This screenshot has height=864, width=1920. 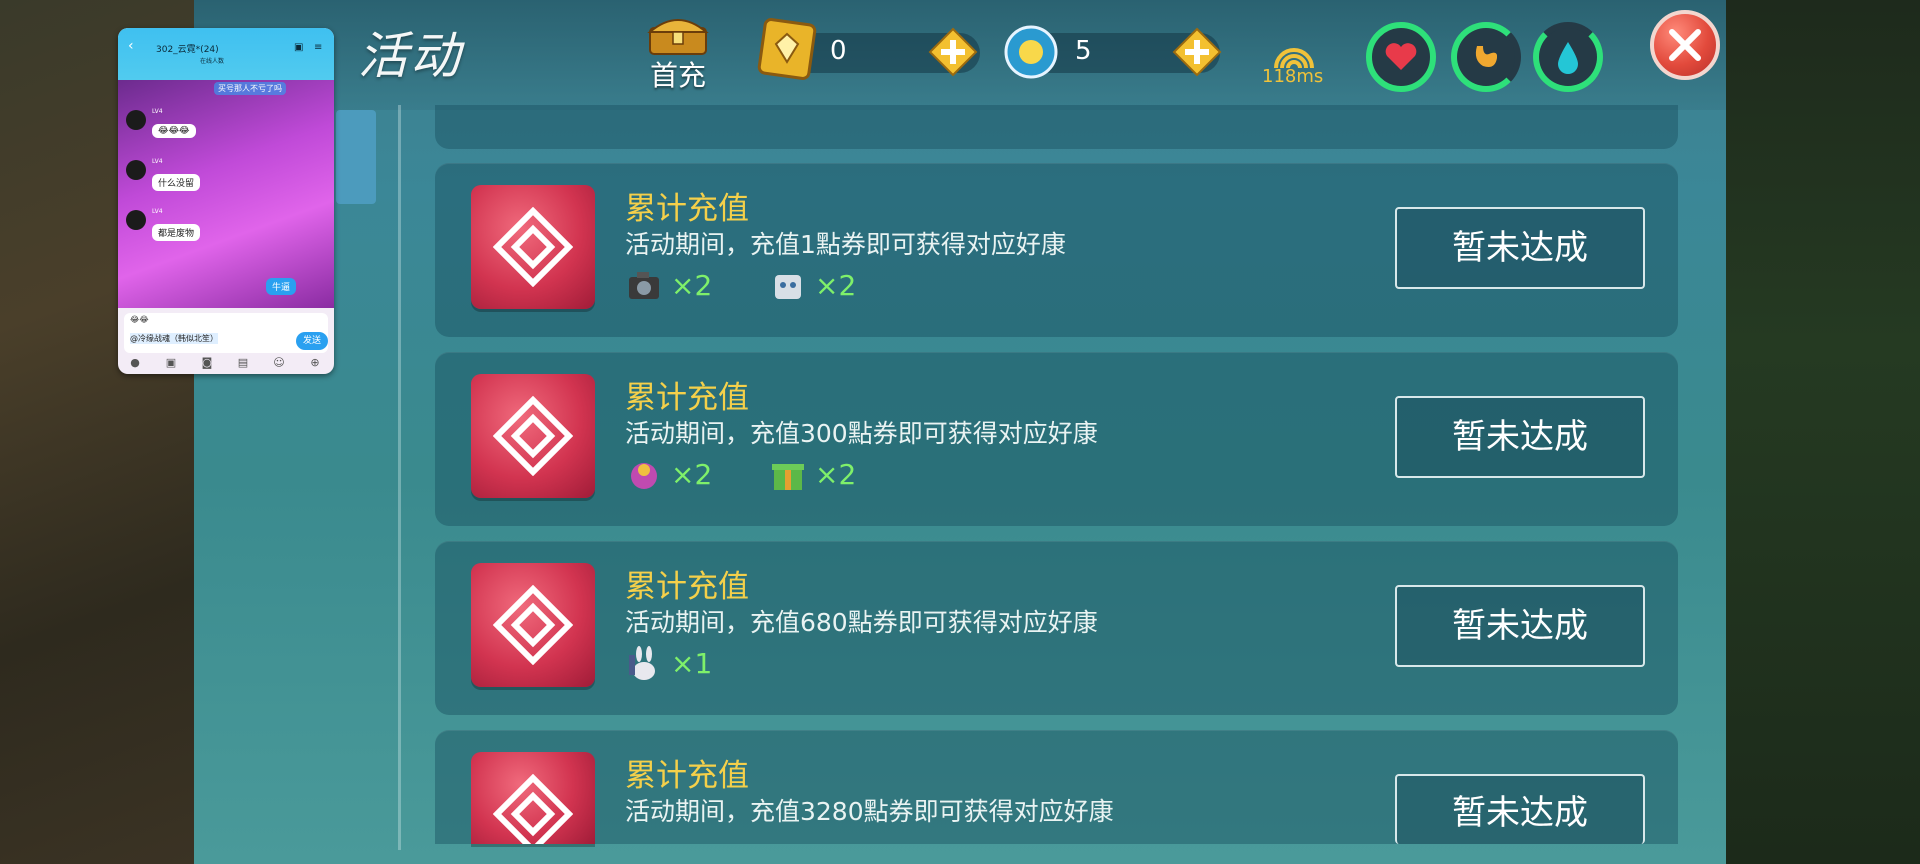 What do you see at coordinates (1031, 52) in the screenshot?
I see `sun-coin-icon` at bounding box center [1031, 52].